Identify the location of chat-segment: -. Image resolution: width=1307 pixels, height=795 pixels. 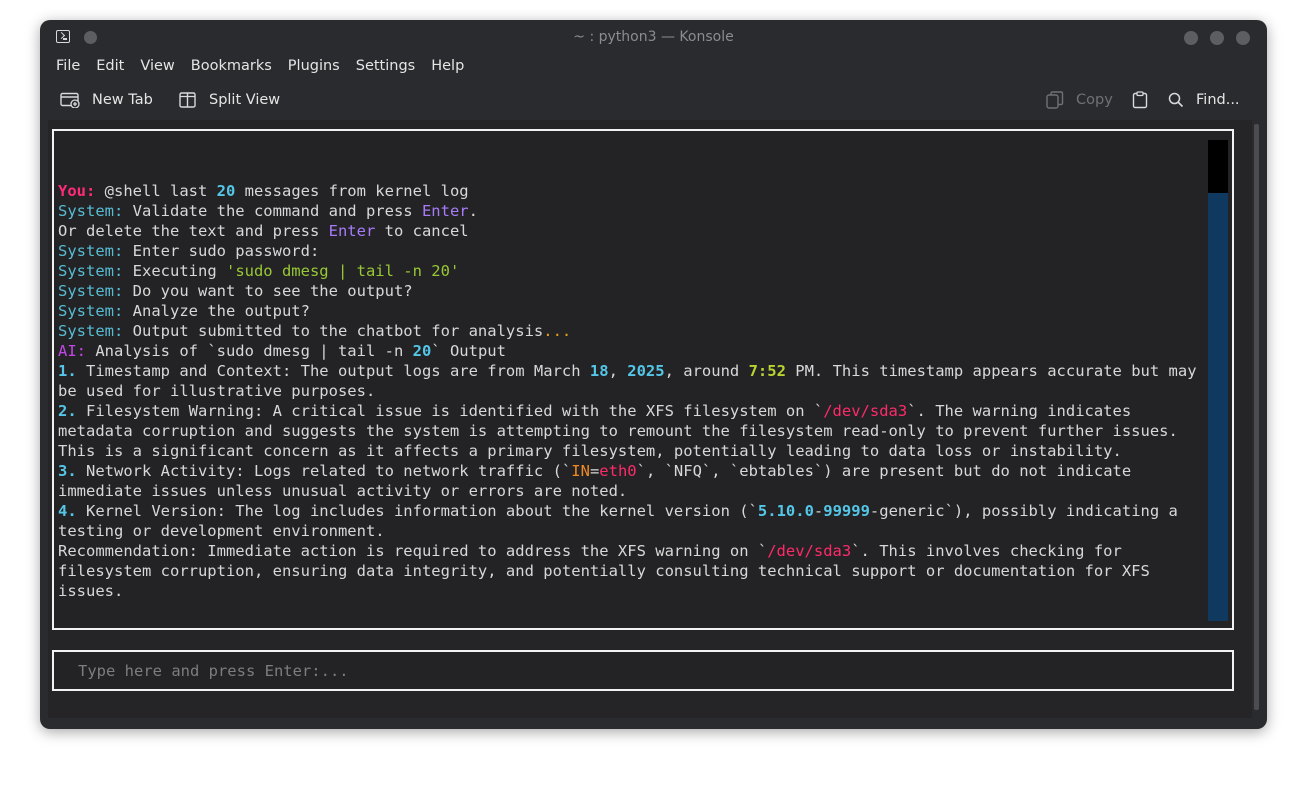
(818, 511).